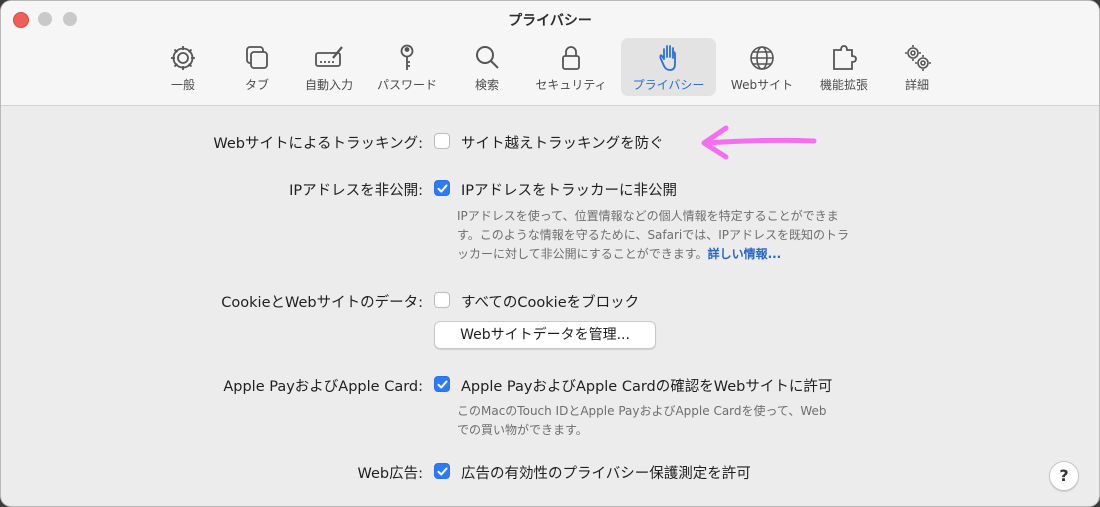  Describe the element at coordinates (1064, 476) in the screenshot. I see `help-button: ?` at that location.